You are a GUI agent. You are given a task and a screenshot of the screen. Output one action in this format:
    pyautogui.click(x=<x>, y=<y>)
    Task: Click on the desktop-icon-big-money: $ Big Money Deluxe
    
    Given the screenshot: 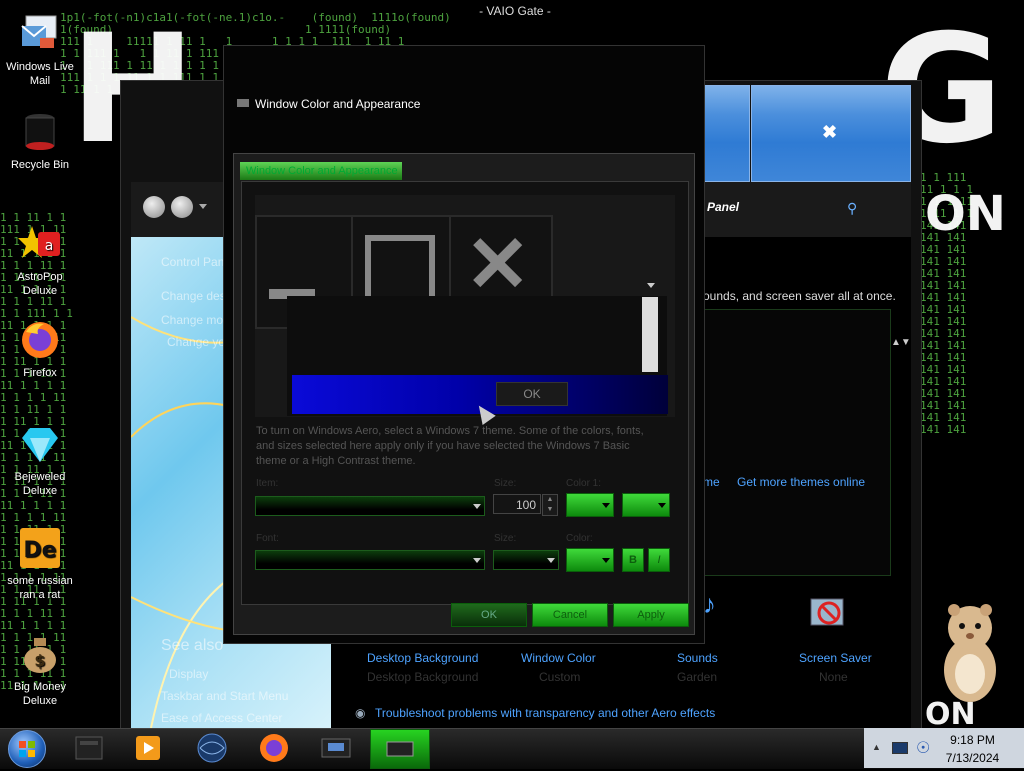 What is the action you would take?
    pyautogui.click(x=40, y=670)
    